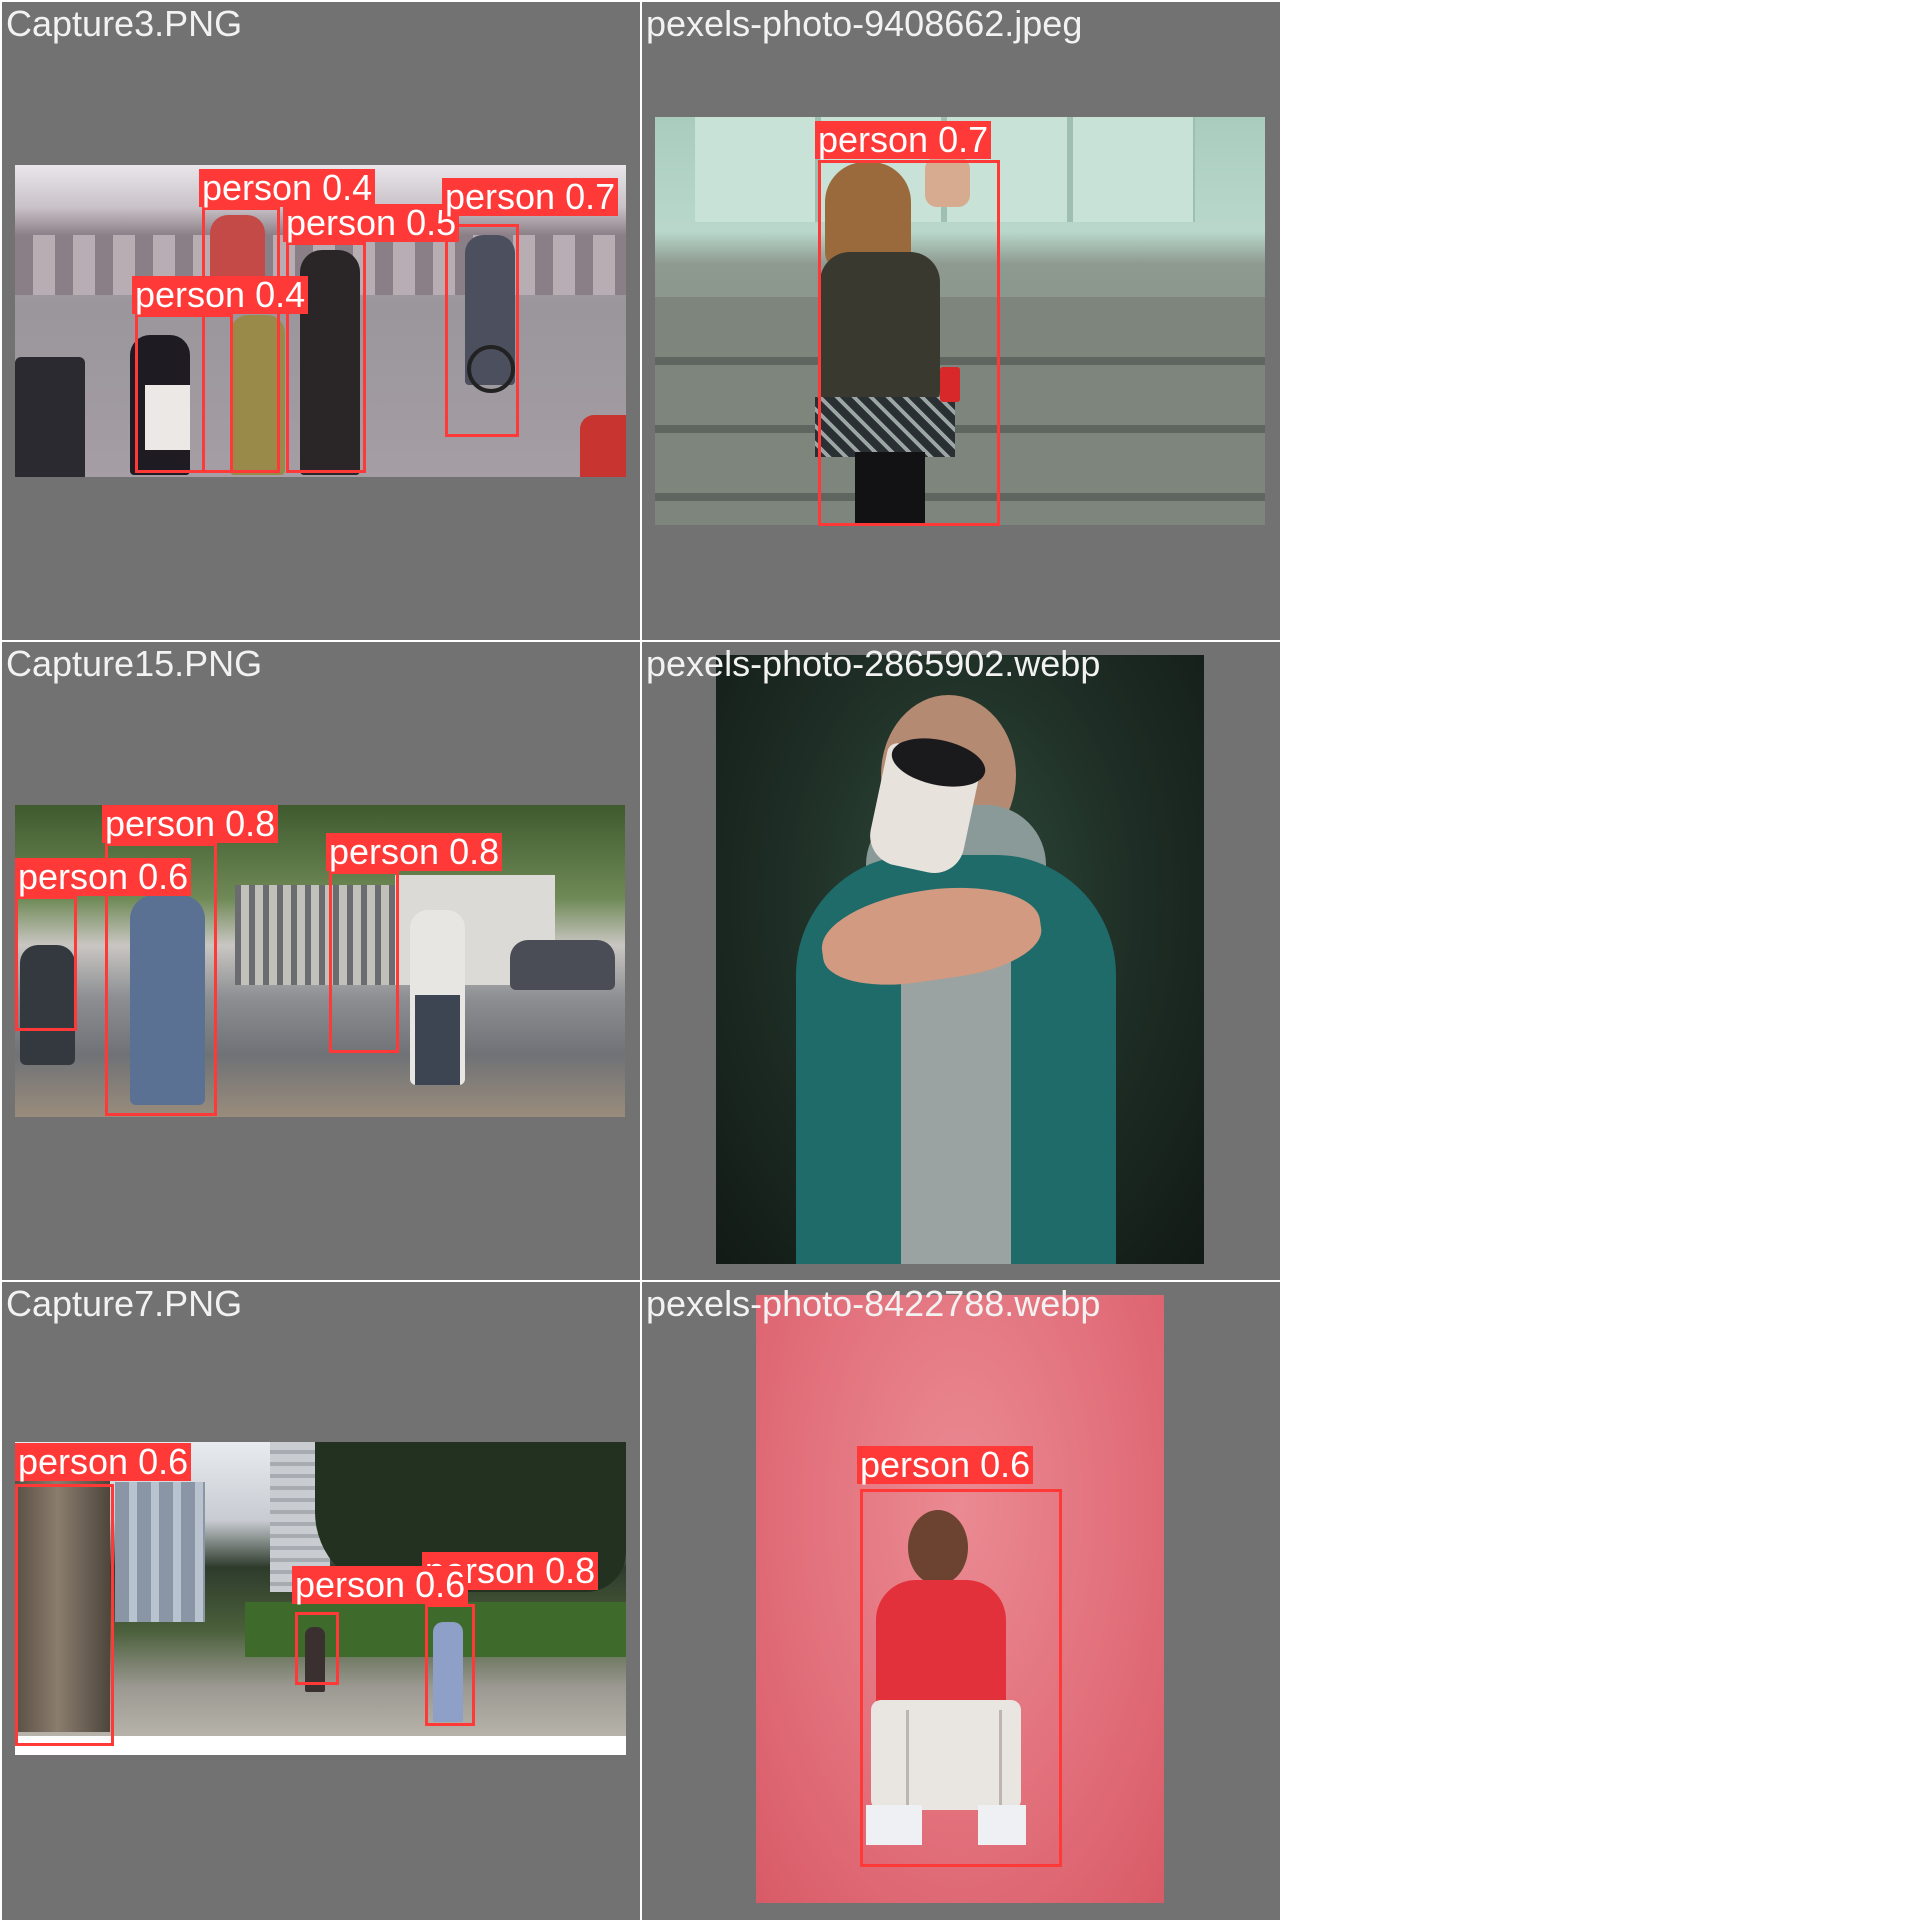 This screenshot has width=1920, height=1920. Describe the element at coordinates (864, 23) in the screenshot. I see `image-filename: pexels-photo-9408662.jpeg` at that location.